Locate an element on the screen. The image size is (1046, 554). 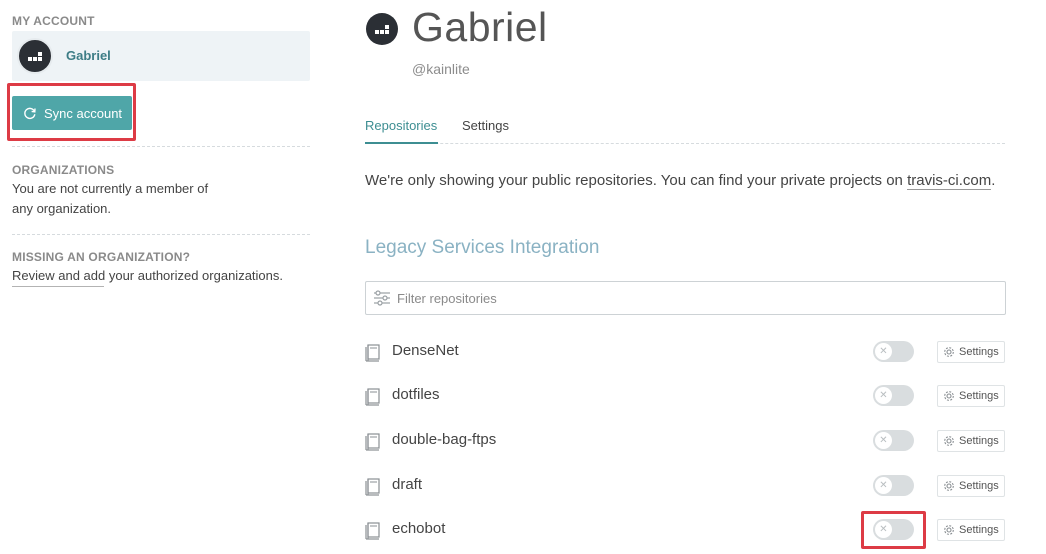
sync-icon is located at coordinates (30, 113).